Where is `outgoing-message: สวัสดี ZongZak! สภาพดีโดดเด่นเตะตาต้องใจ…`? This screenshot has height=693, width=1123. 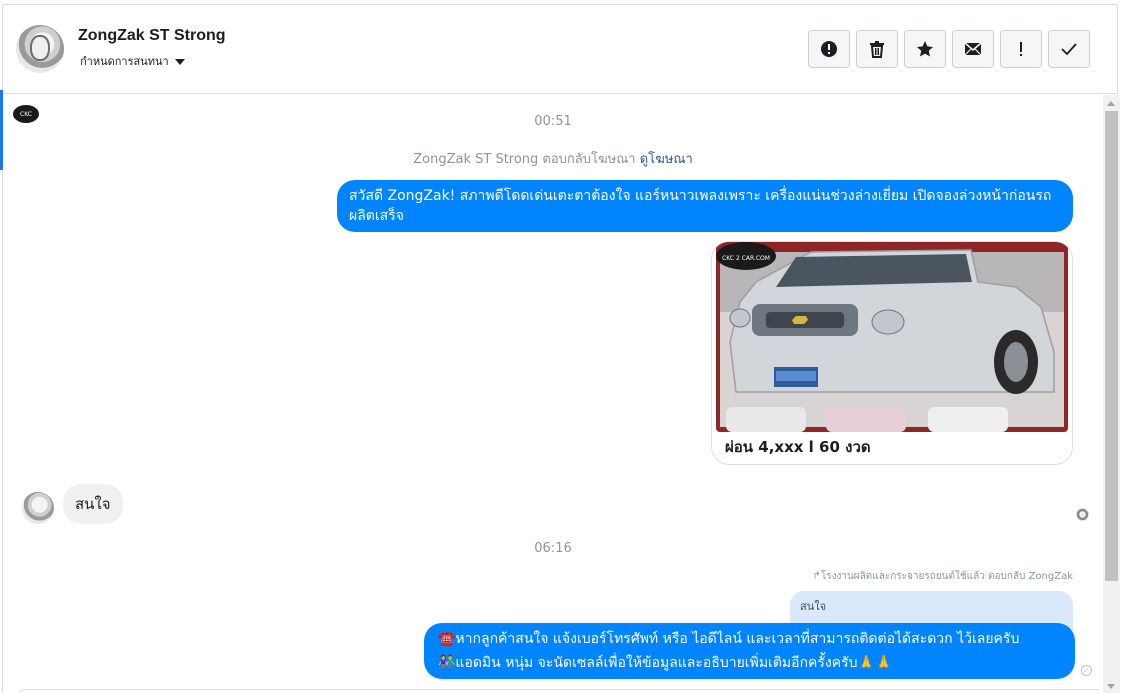 outgoing-message: สวัสดี ZongZak! สภาพดีโดดเด่นเตะตาต้องใจ… is located at coordinates (705, 206).